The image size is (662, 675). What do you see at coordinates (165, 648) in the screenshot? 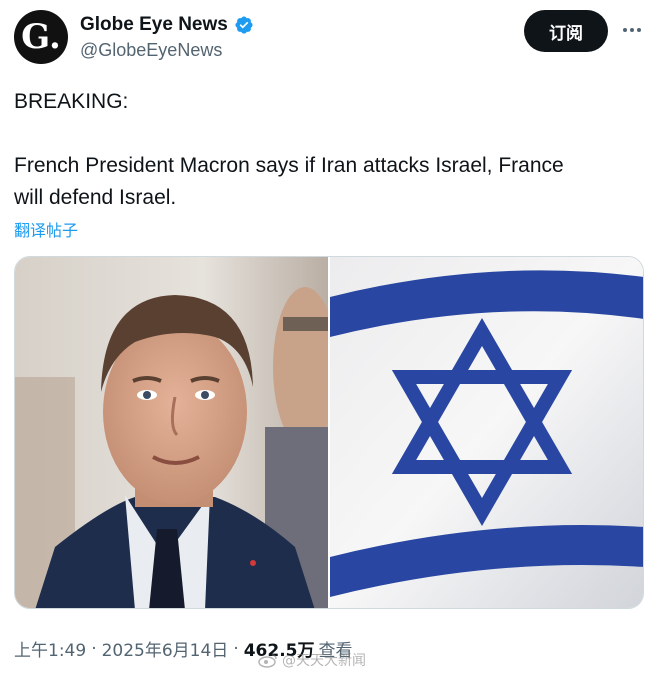
I see `tweet-date: 2025年6月14日` at bounding box center [165, 648].